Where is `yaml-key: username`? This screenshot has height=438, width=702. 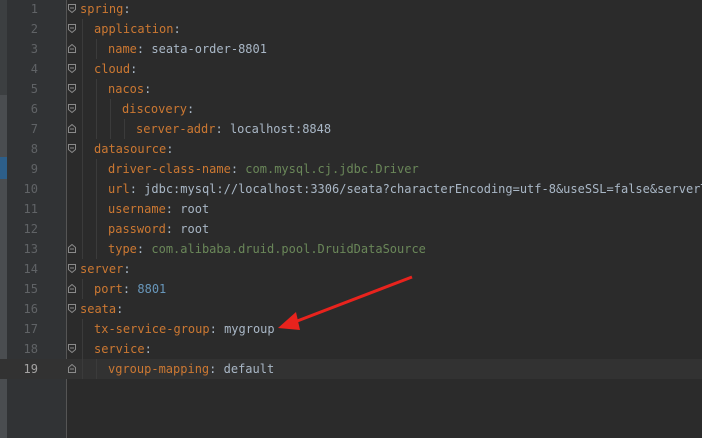
yaml-key: username is located at coordinates (137, 209).